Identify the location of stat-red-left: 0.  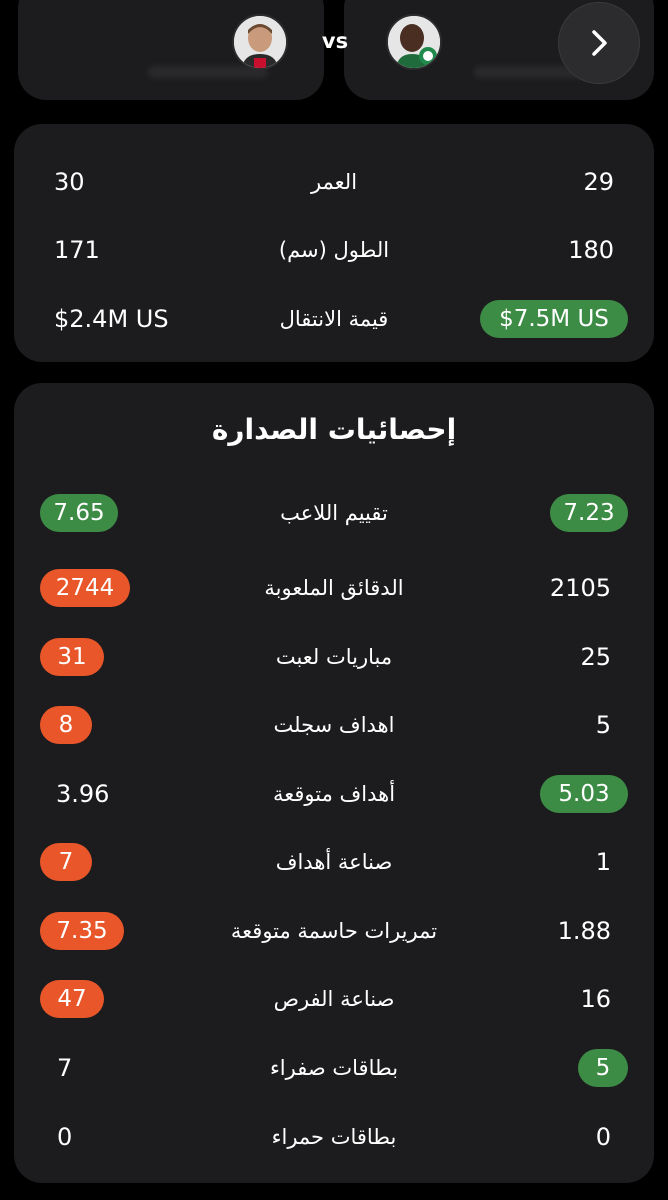
(65, 1137).